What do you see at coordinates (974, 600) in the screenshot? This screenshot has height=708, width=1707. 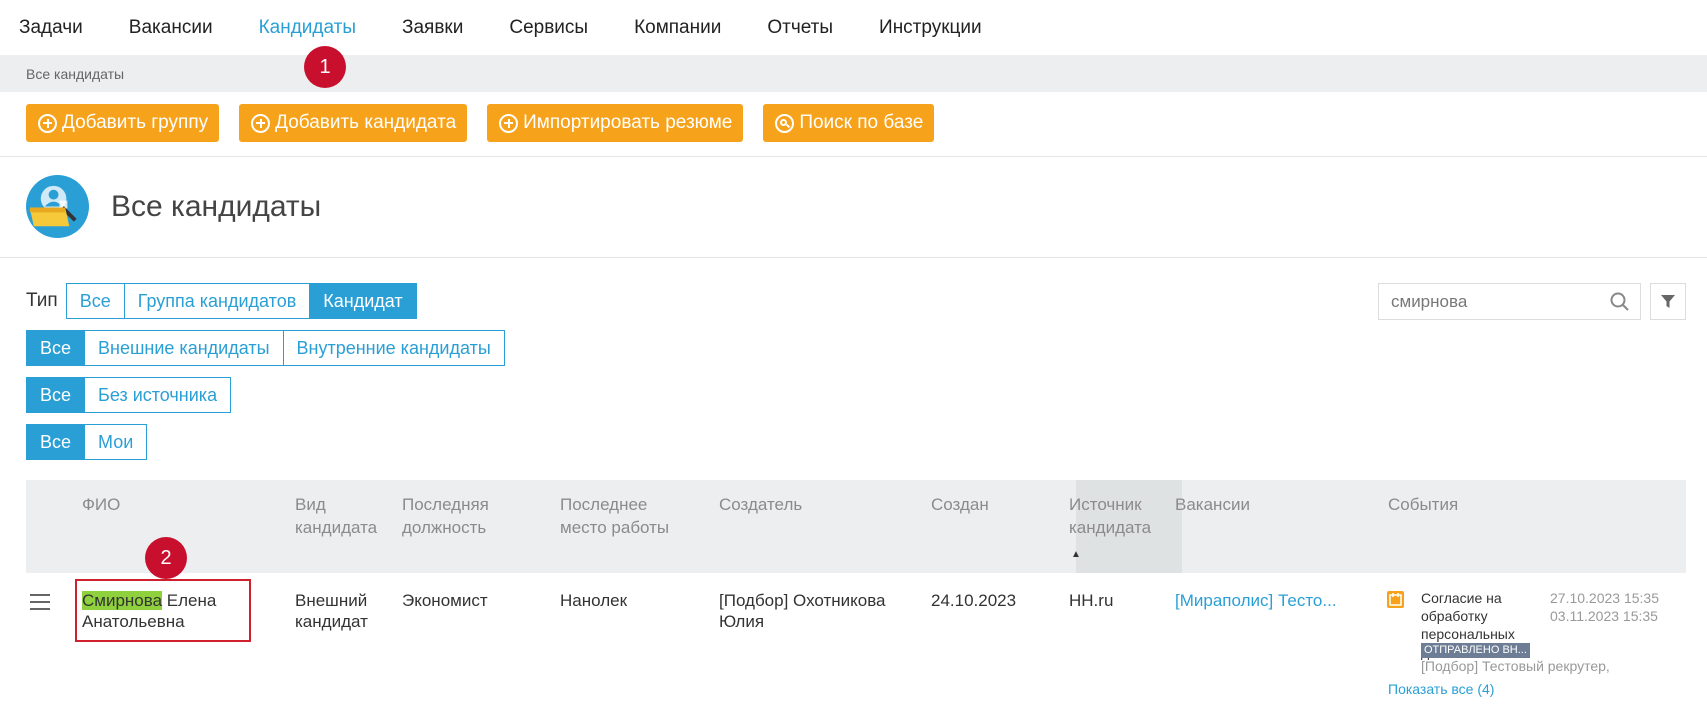 I see `created-date: 24.10.2023` at bounding box center [974, 600].